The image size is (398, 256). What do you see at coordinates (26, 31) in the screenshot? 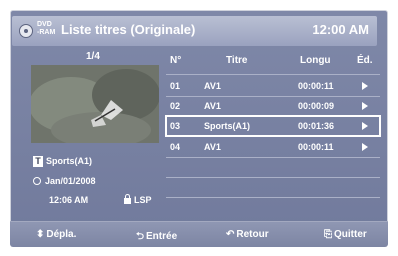
I see `disc-icon` at bounding box center [26, 31].